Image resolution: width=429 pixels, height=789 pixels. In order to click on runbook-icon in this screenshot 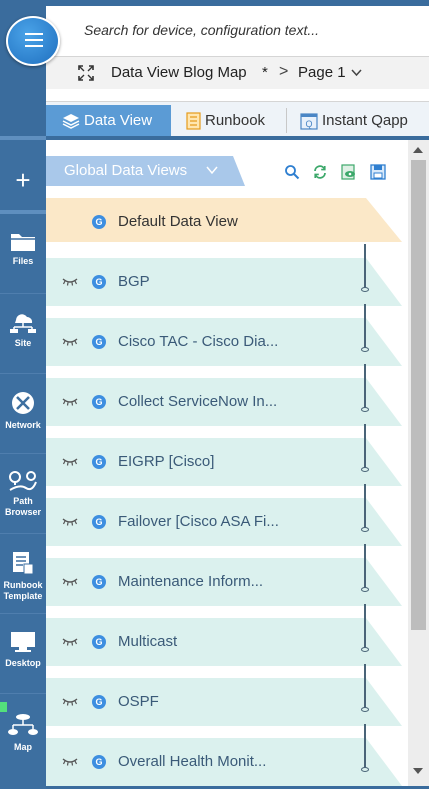, I will do `click(193, 121)`.